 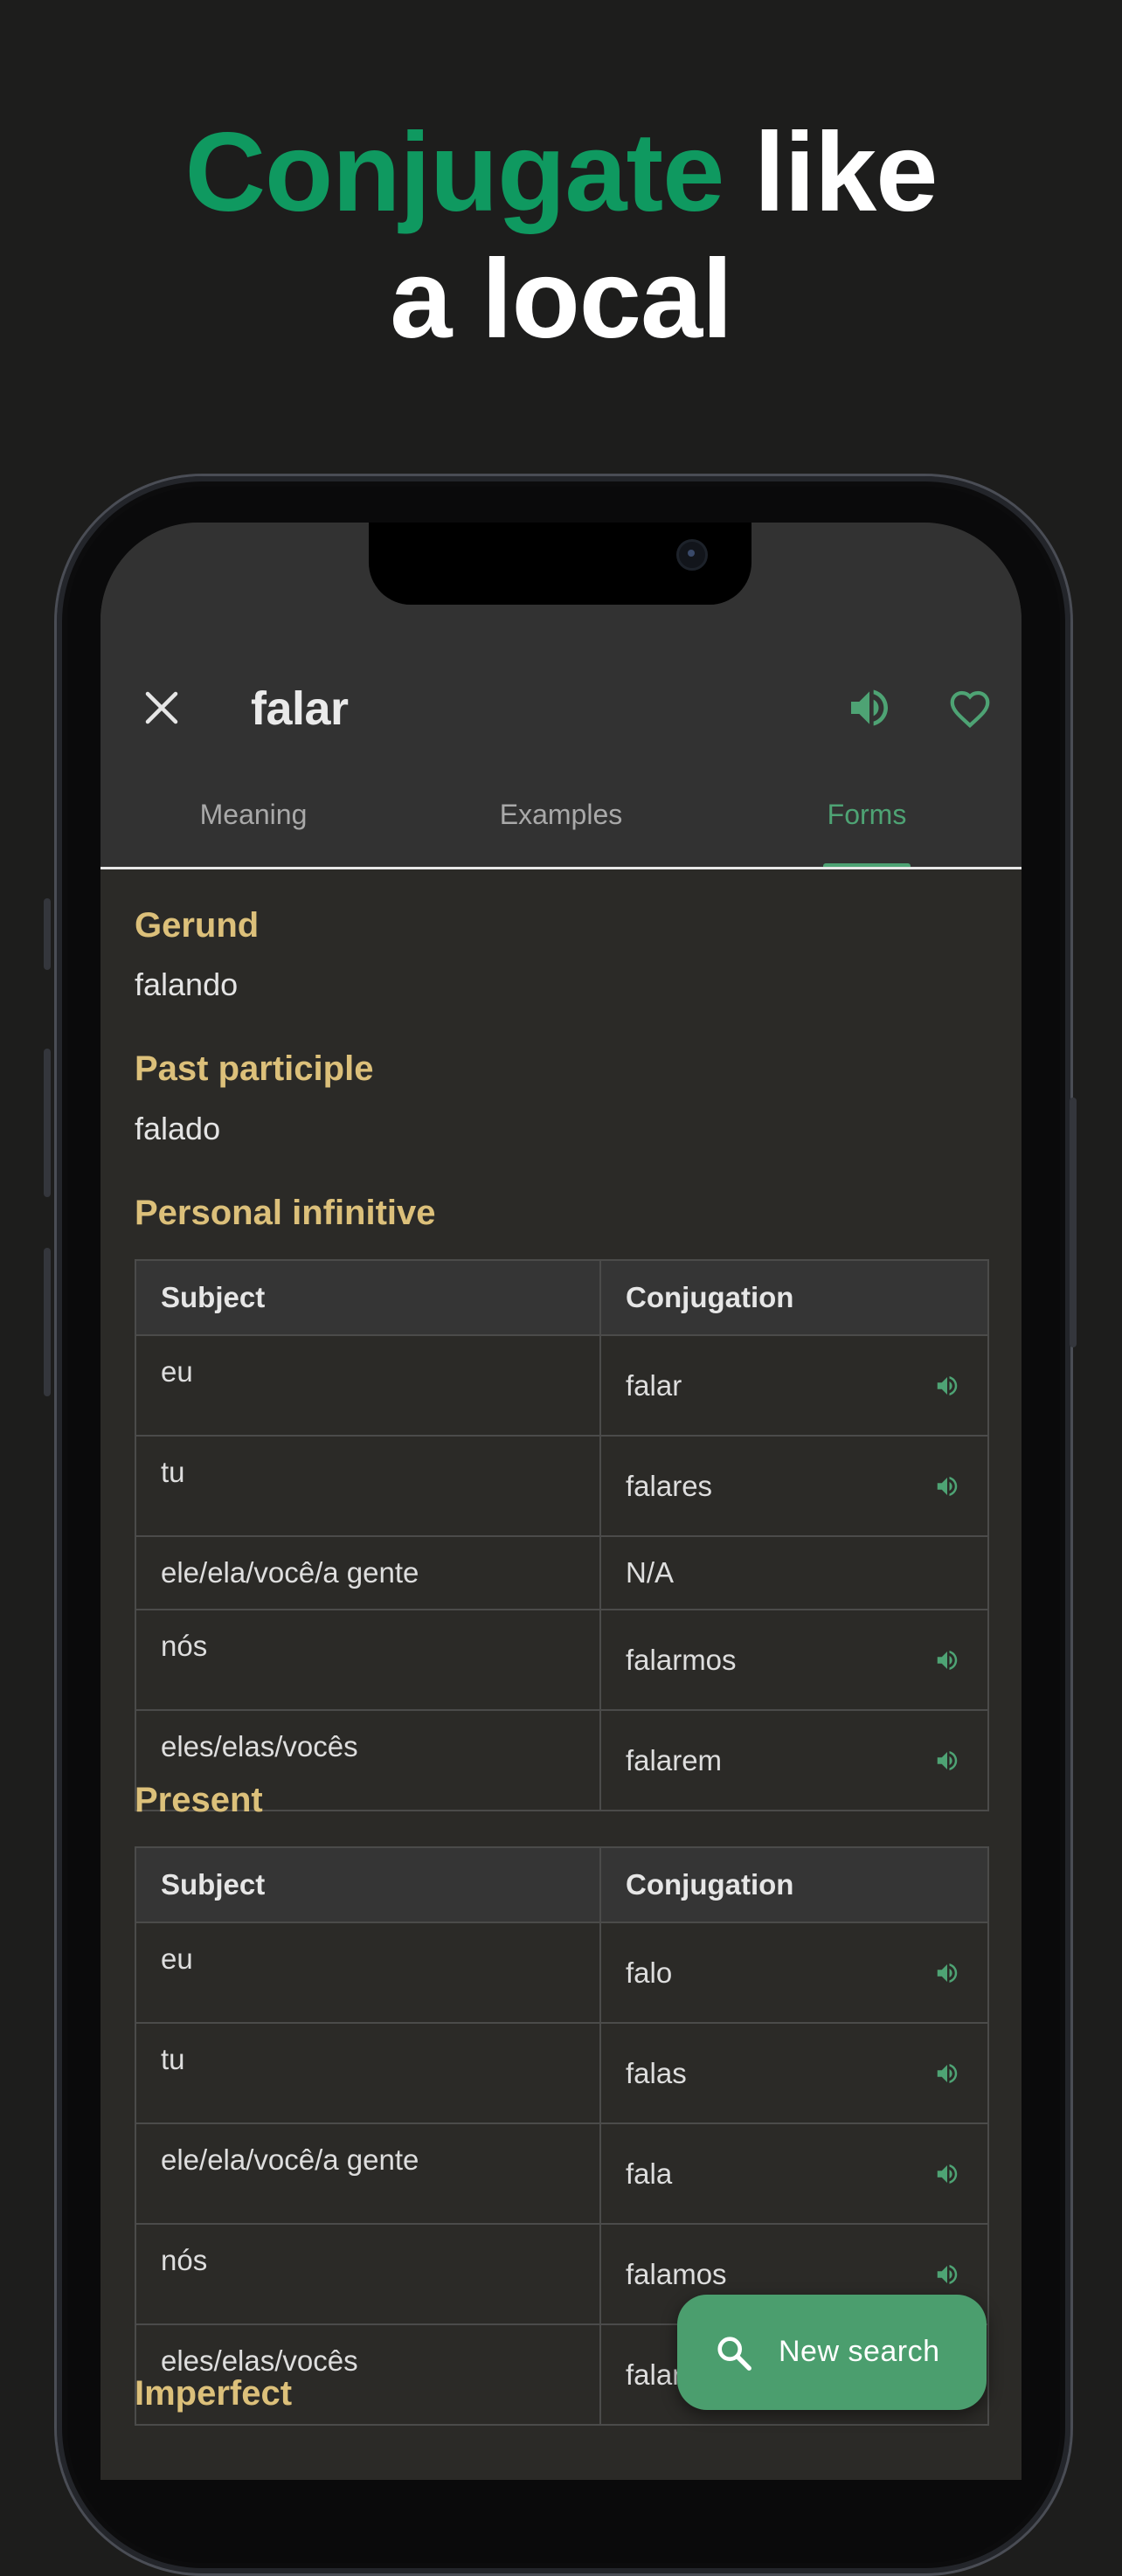 What do you see at coordinates (859, 2351) in the screenshot?
I see `new-search-label: New search` at bounding box center [859, 2351].